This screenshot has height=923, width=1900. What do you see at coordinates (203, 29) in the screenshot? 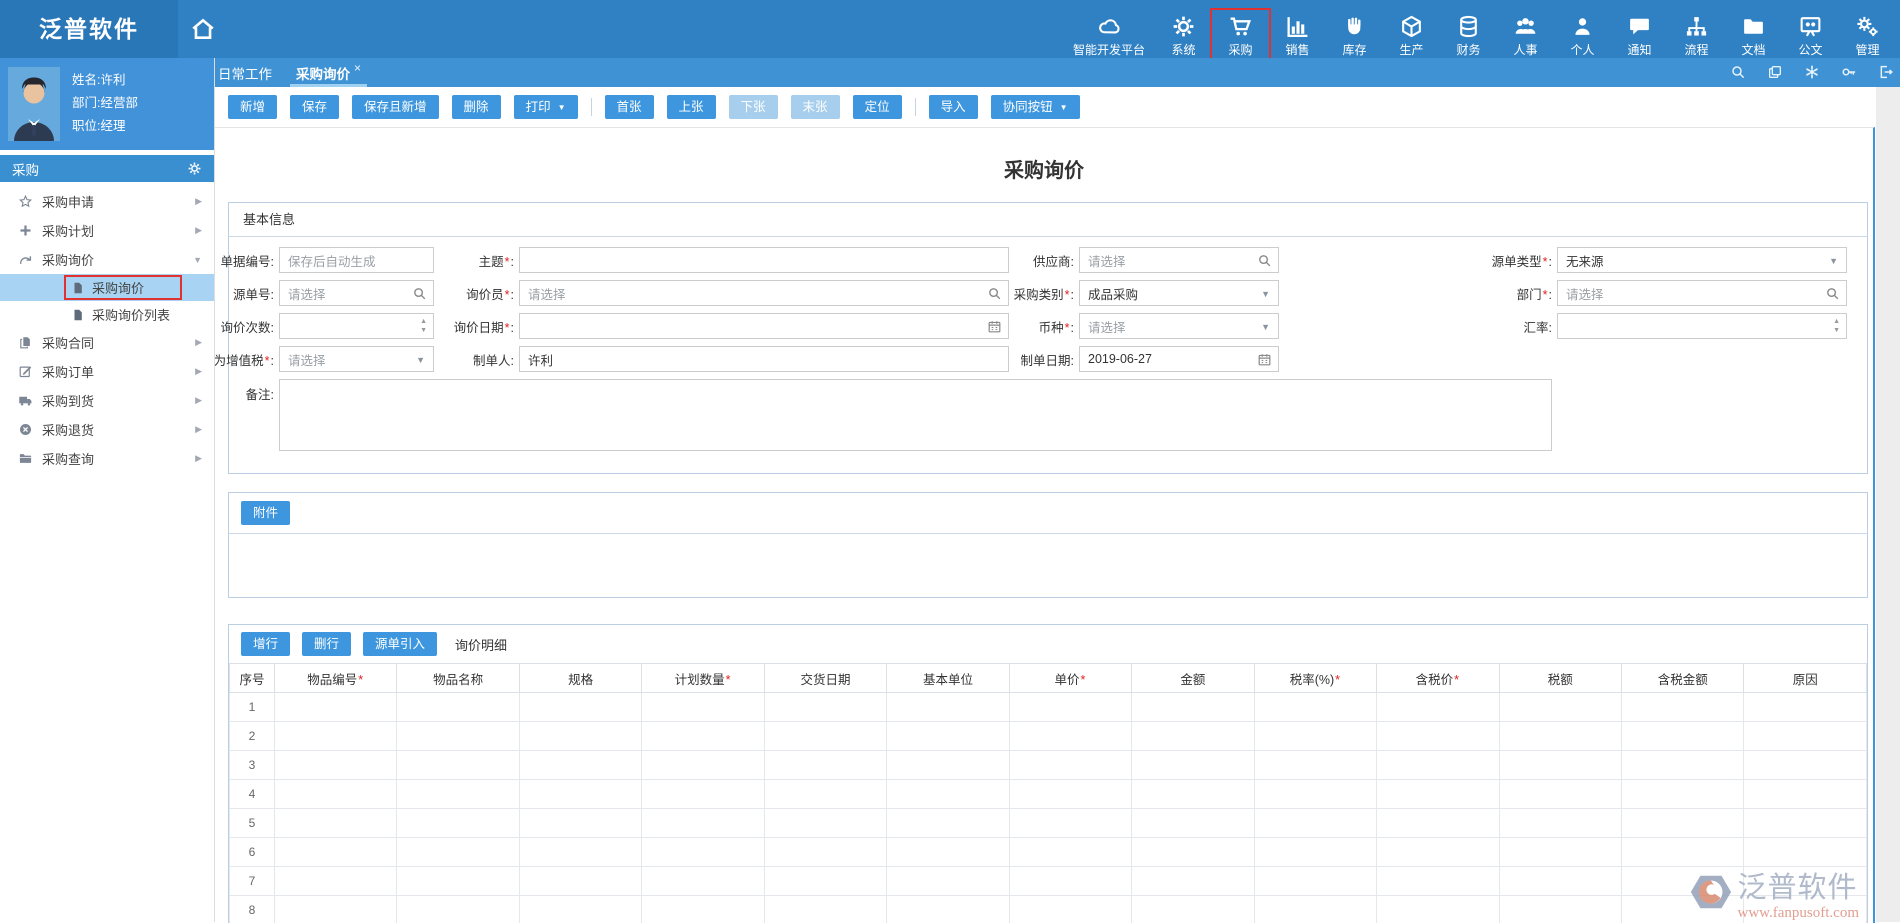
I see `home-icon` at bounding box center [203, 29].